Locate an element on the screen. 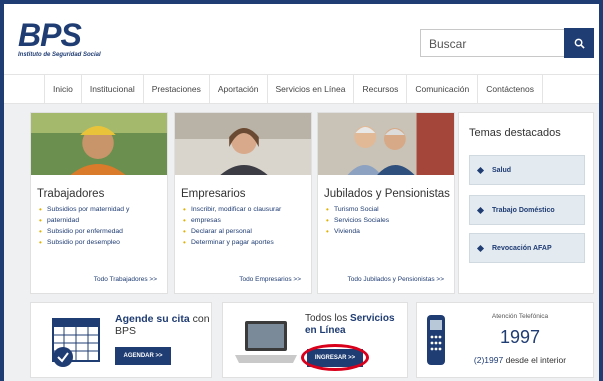 This screenshot has height=381, width=603. highlight-circle is located at coordinates (335, 357).